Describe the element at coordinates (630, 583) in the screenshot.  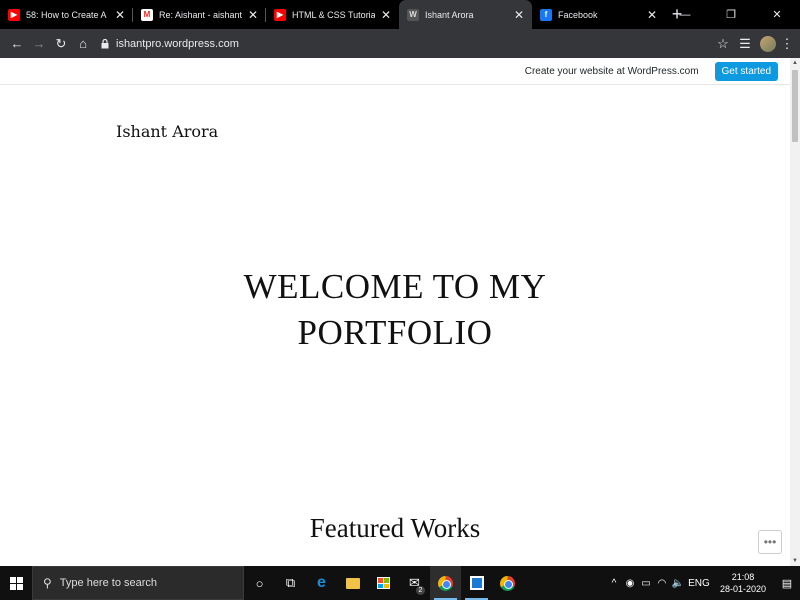
I see `antivirus-icon: ◉` at that location.